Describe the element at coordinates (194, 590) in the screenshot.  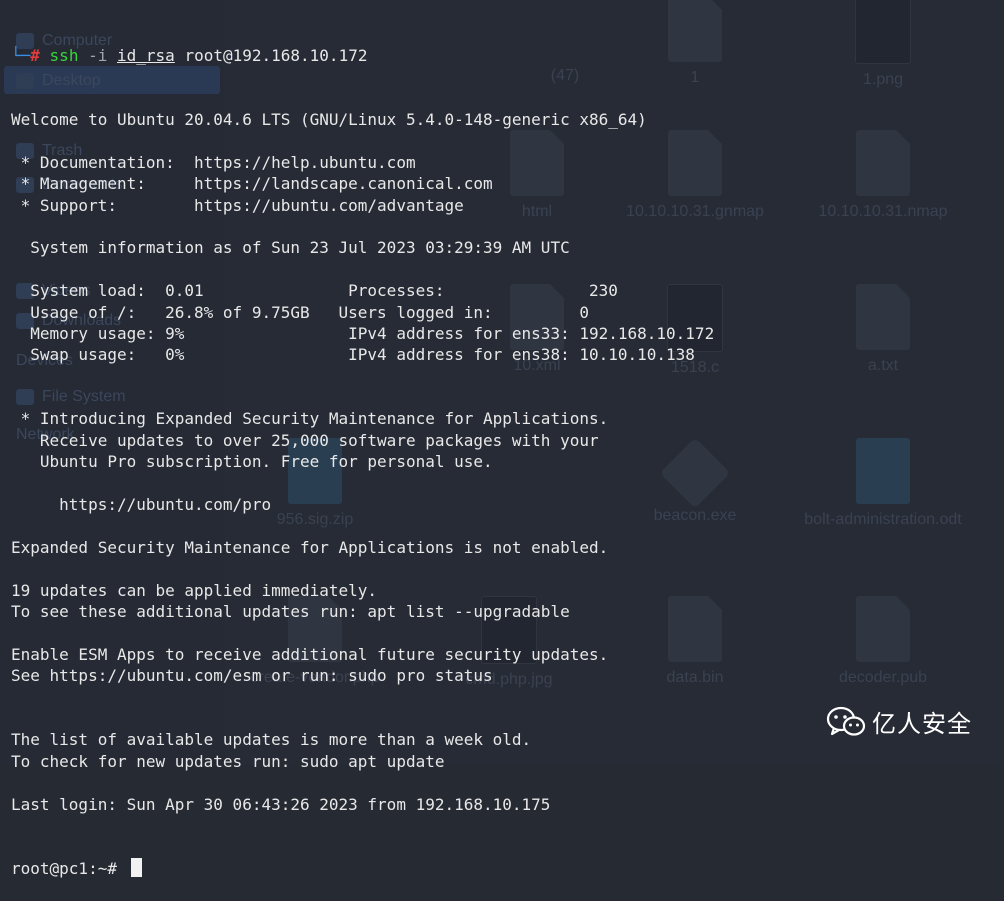
I see `terminal-line: 19 updates can be applied immediately.` at that location.